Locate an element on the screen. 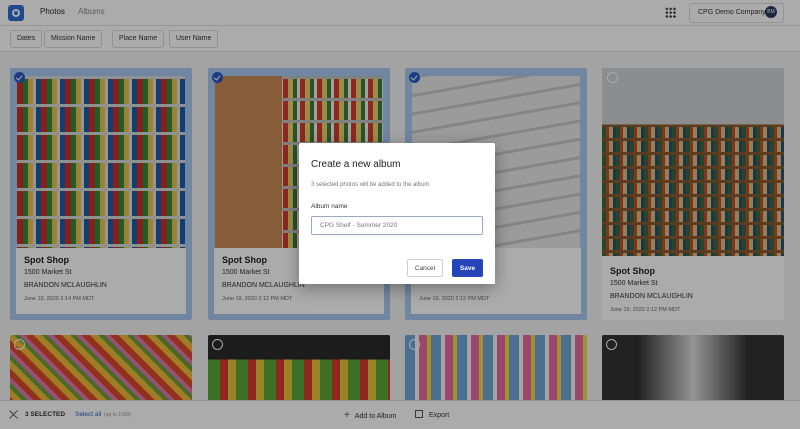  save-button: Save is located at coordinates (467, 268).